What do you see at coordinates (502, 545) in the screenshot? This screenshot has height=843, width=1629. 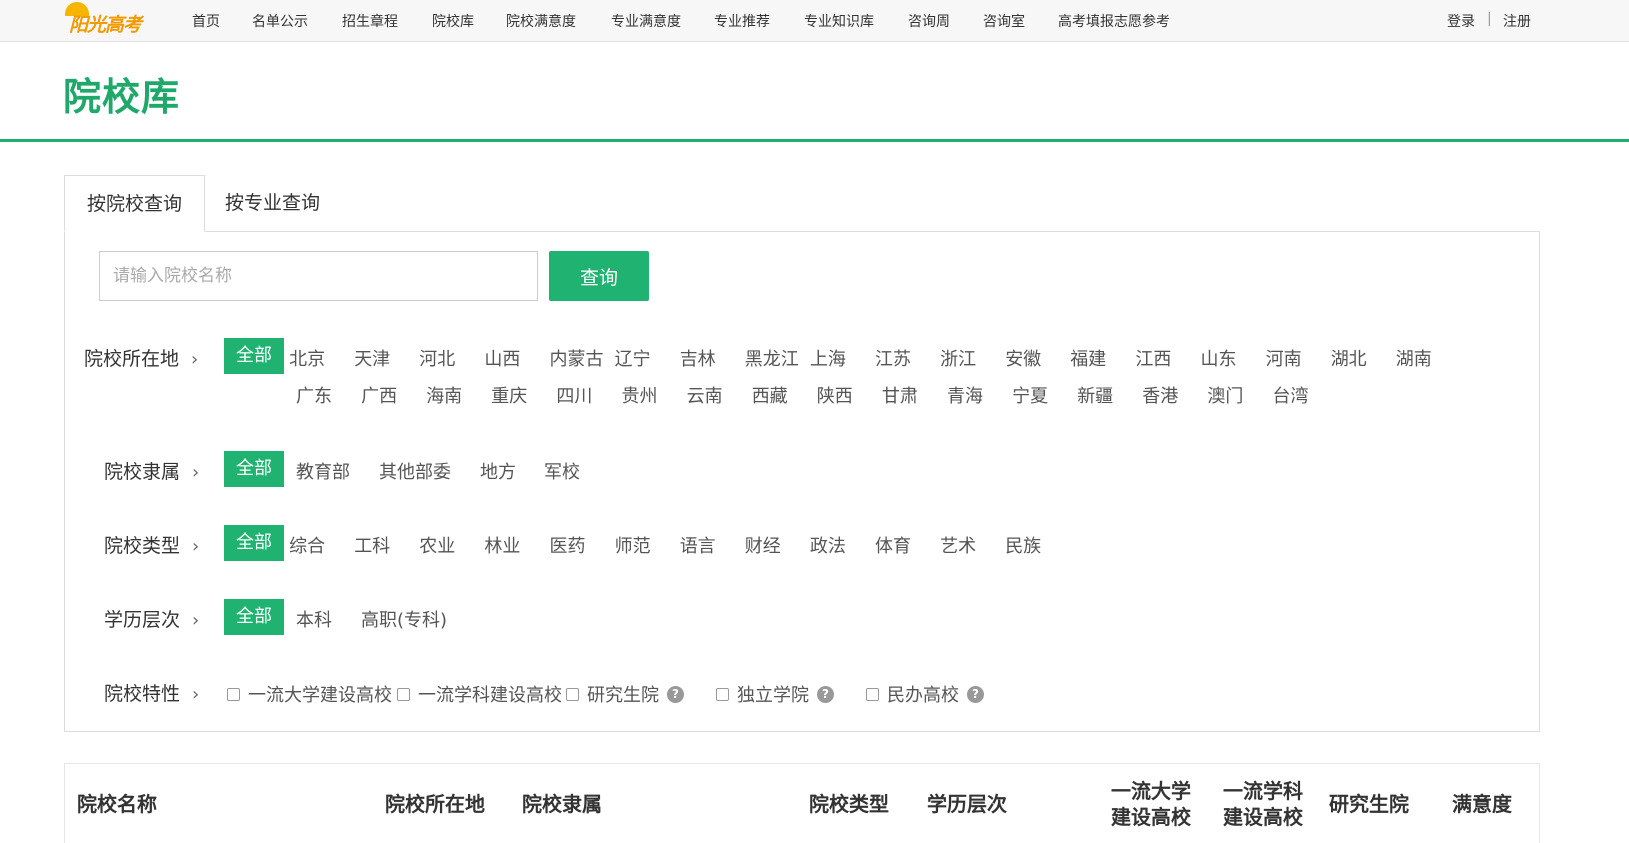 I see `type-option: 林业` at bounding box center [502, 545].